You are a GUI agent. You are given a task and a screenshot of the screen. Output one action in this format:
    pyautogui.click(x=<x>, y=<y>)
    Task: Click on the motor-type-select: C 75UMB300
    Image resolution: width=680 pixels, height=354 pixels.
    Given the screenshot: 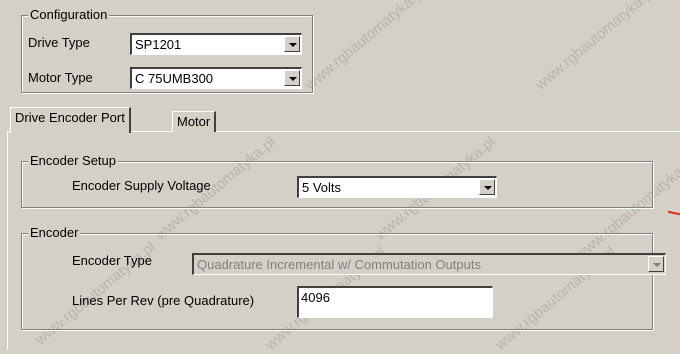 What is the action you would take?
    pyautogui.click(x=216, y=78)
    